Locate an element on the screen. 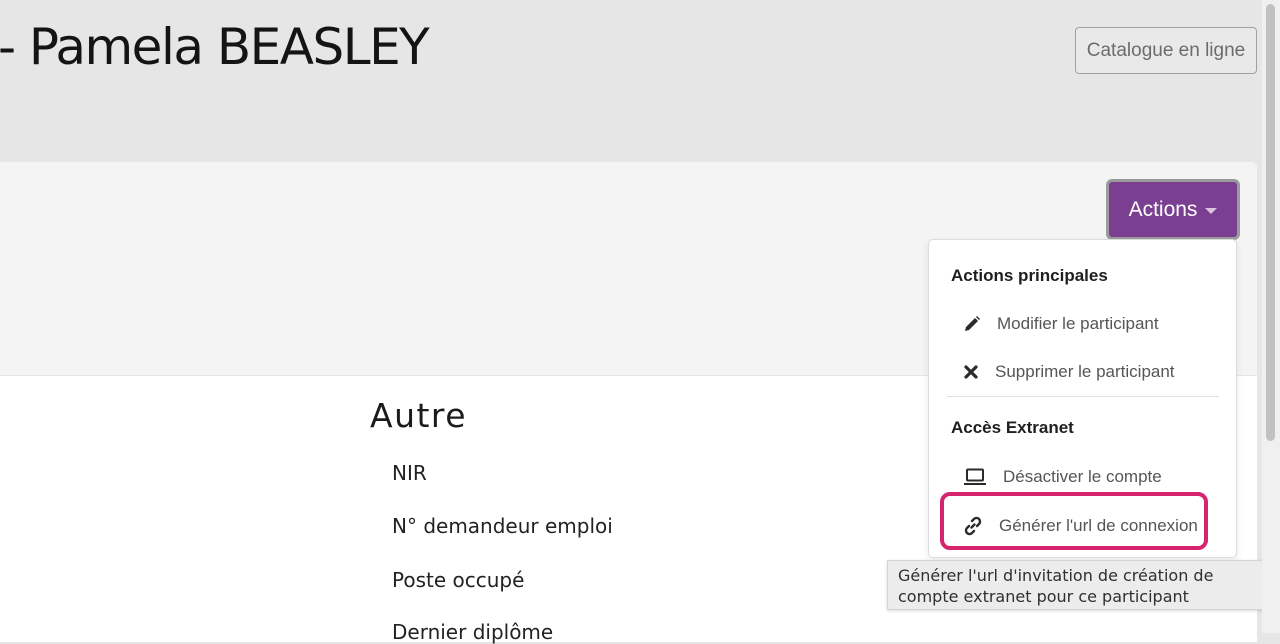 This screenshot has width=1280, height=644. deactivate-account-label: Désactiver le compte is located at coordinates (1082, 476).